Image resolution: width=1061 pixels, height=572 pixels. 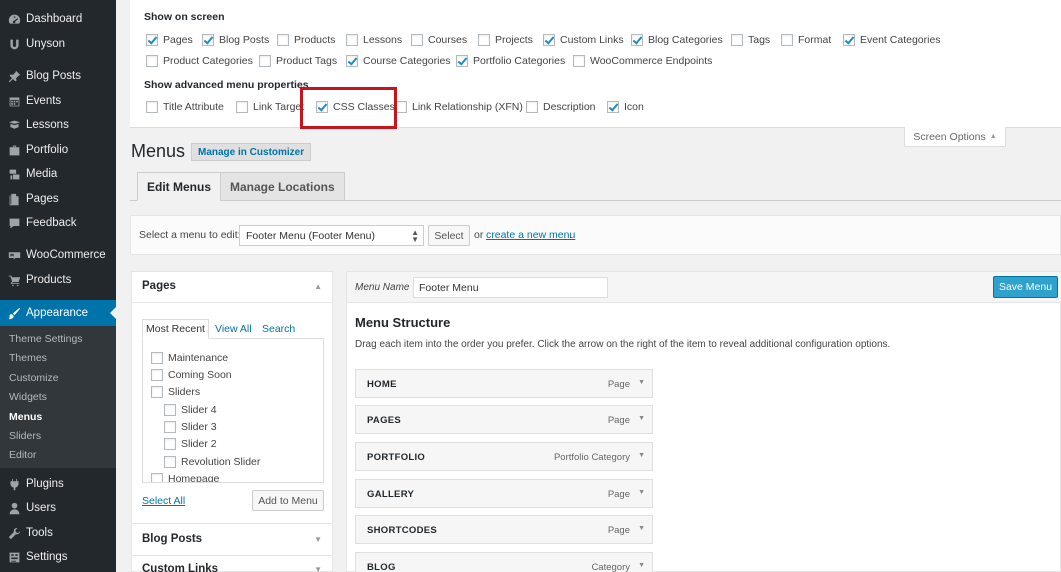 I want to click on tab-manage-locations: Manage Locations, so click(x=282, y=186).